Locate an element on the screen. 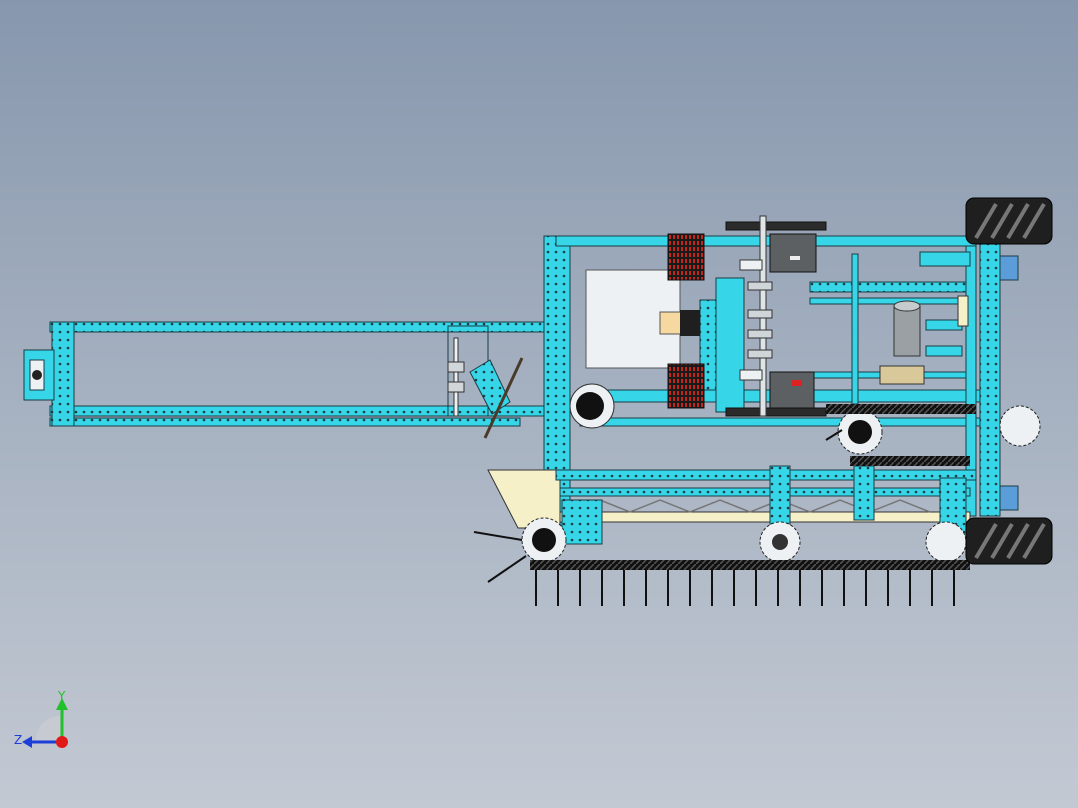 This screenshot has width=1078, height=808. coordinate-triad: Y Z is located at coordinates (41, 718).